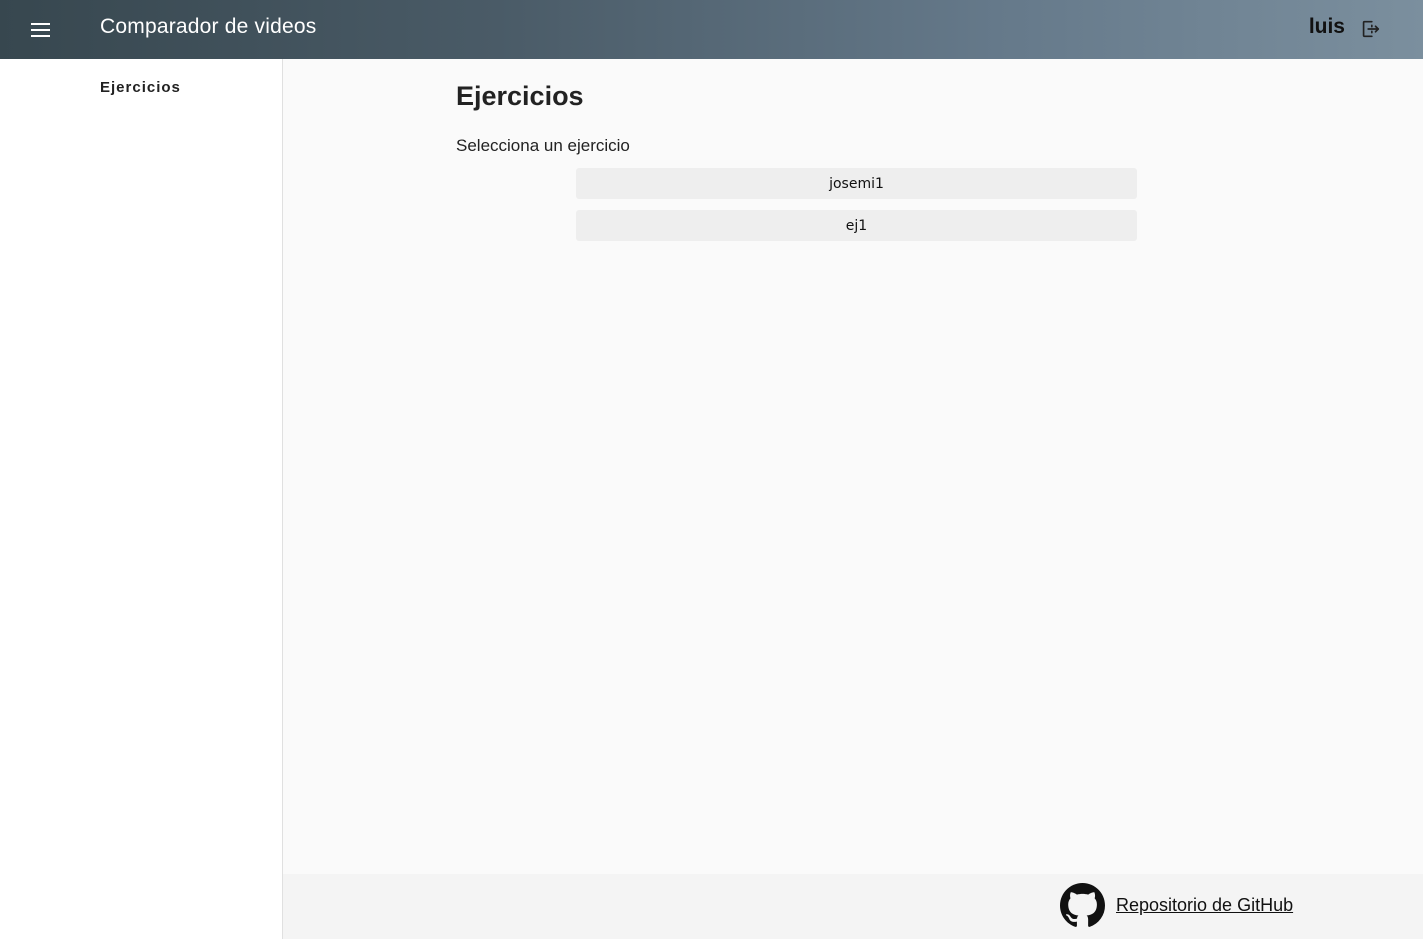  I want to click on page-title: Ejercicios, so click(520, 96).